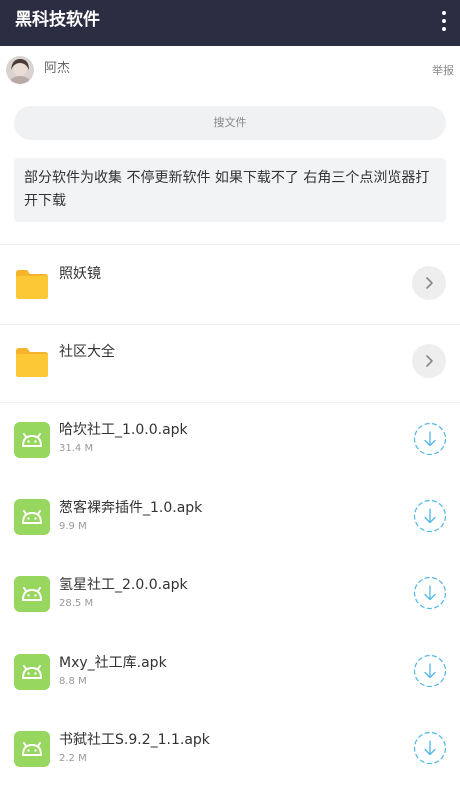 The height and width of the screenshot is (800, 460). I want to click on page-title: 黑科技软件, so click(57, 20).